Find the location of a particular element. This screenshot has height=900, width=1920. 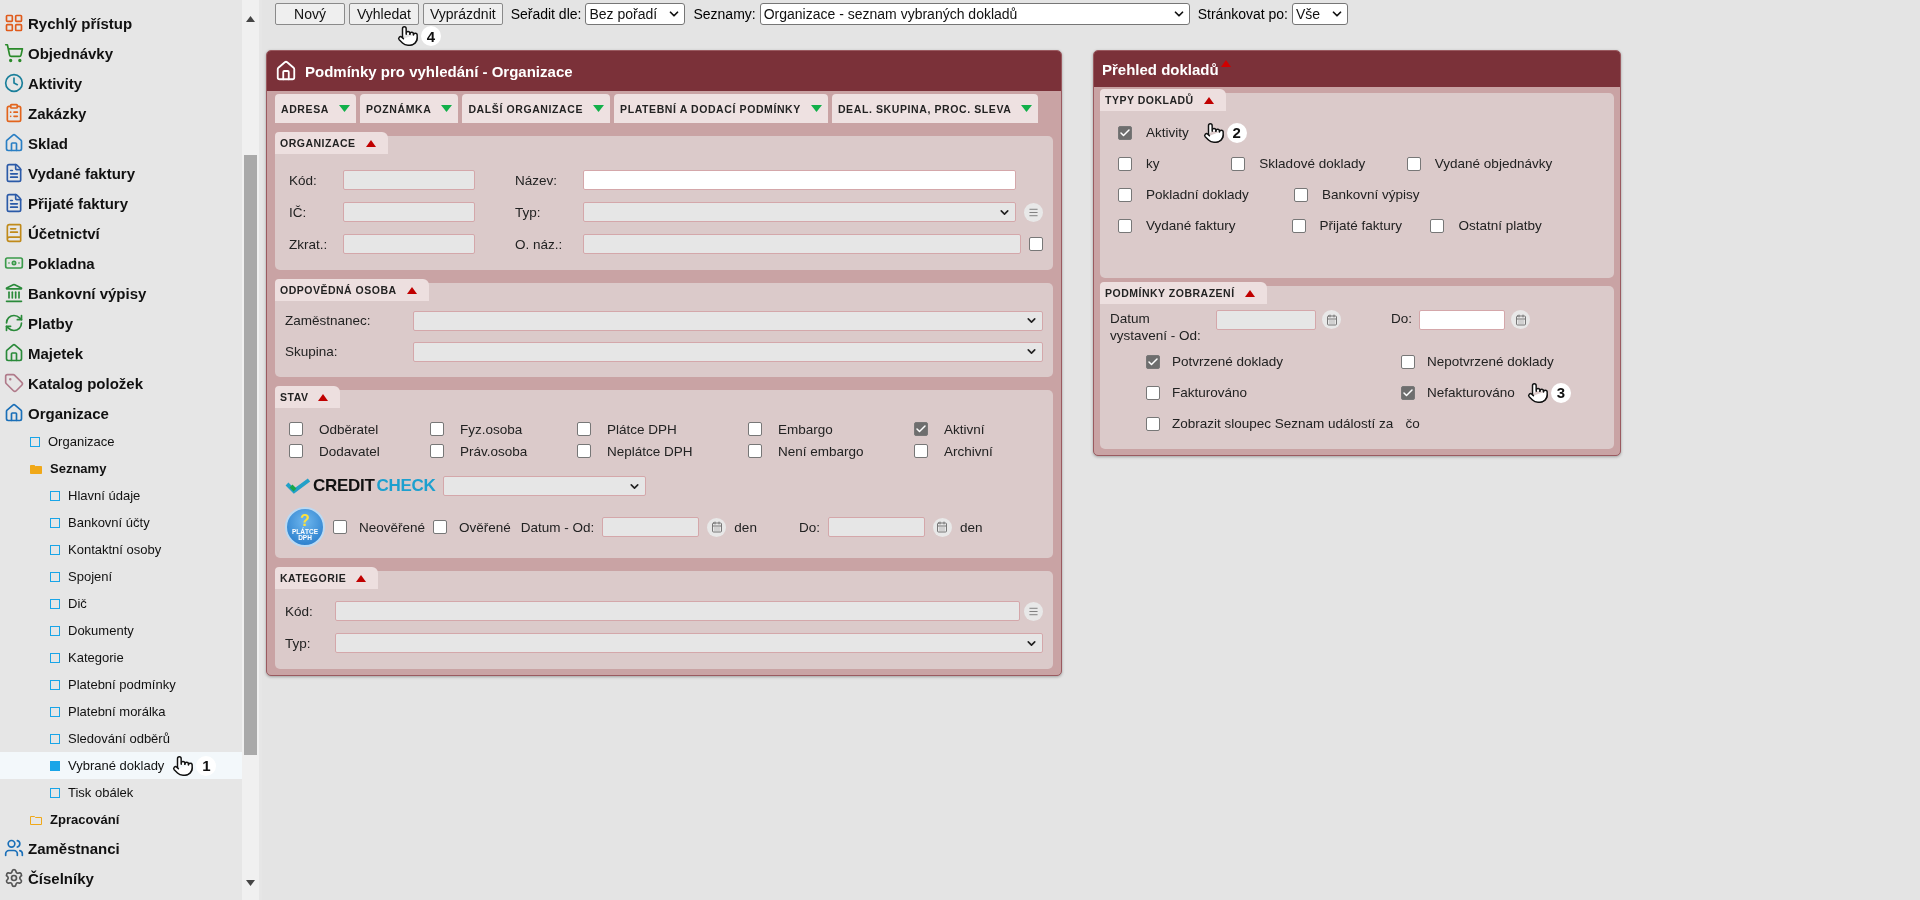

sidebar-item: Aktivity is located at coordinates (121, 83).